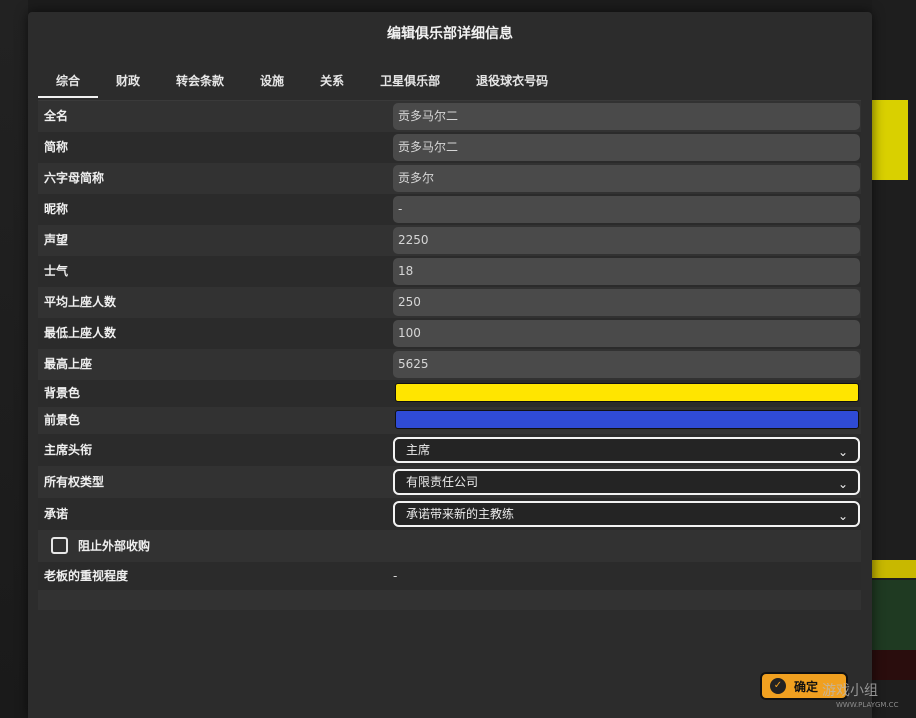 This screenshot has height=718, width=916. I want to click on ownership-select: 有限责任公司 ⌄, so click(626, 482).